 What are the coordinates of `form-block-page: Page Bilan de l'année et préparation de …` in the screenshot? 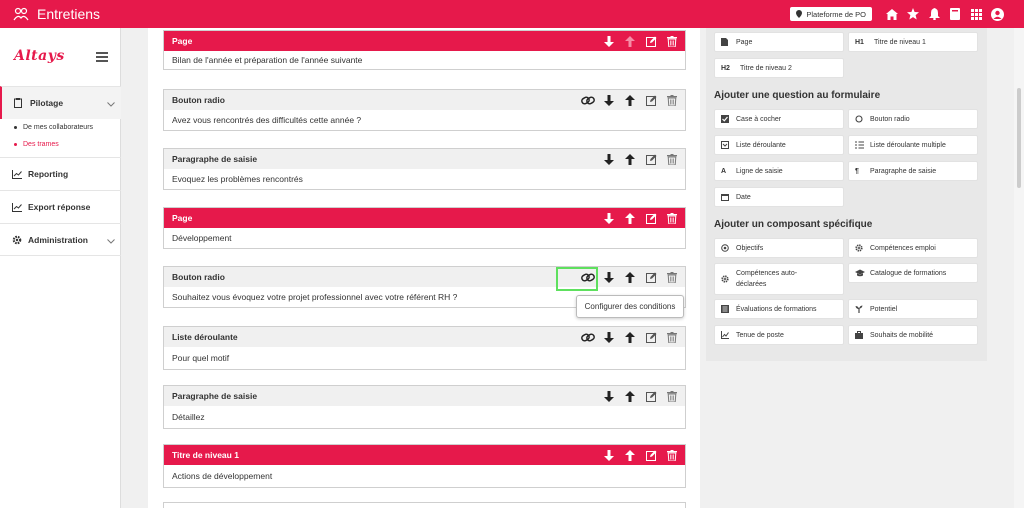 It's located at (424, 50).